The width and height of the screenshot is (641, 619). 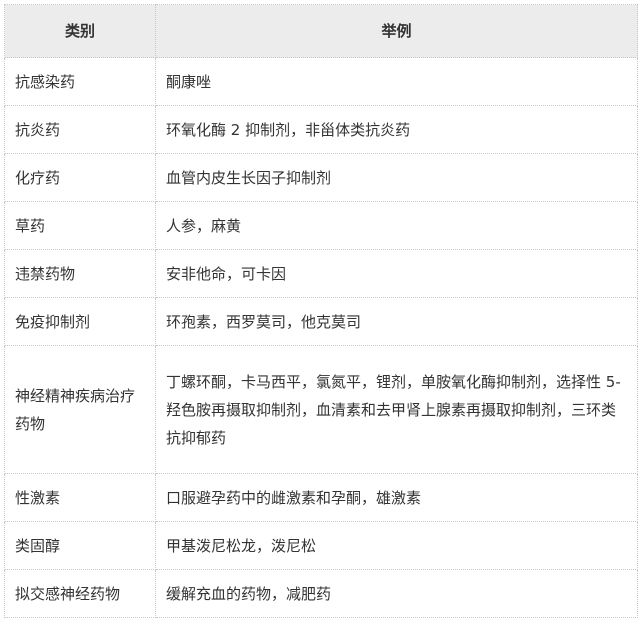 What do you see at coordinates (80, 177) in the screenshot?
I see `category-cell: 化疗药` at bounding box center [80, 177].